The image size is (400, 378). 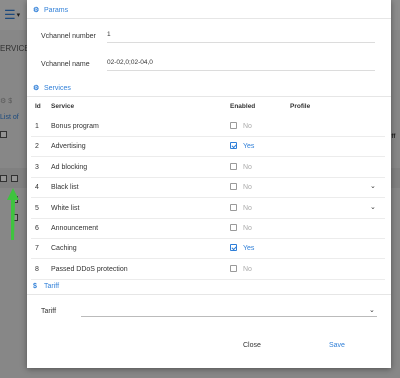 I want to click on service-row: 3 Ad blocking No, so click(x=209, y=168).